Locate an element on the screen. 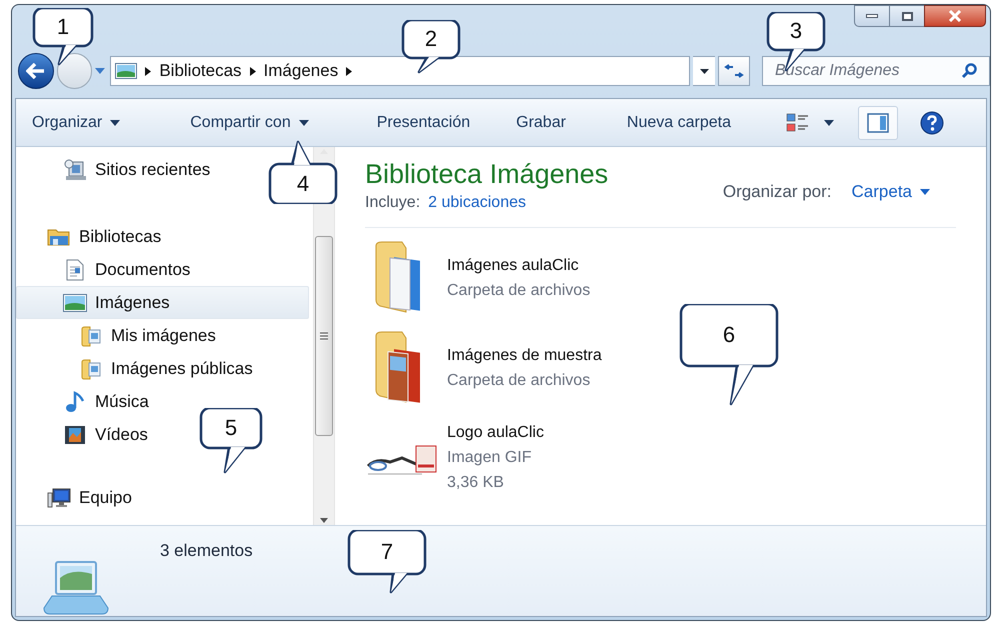 The width and height of the screenshot is (998, 627). forward-button is located at coordinates (74, 71).